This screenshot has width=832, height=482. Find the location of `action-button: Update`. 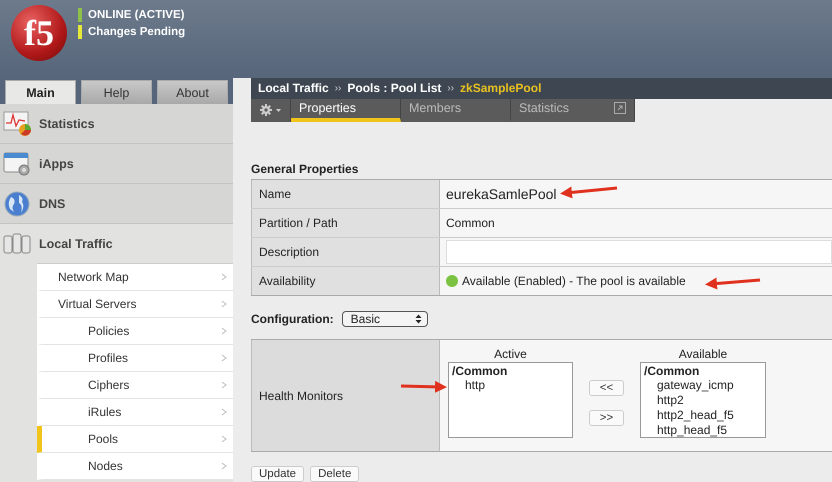

action-button: Update is located at coordinates (277, 474).